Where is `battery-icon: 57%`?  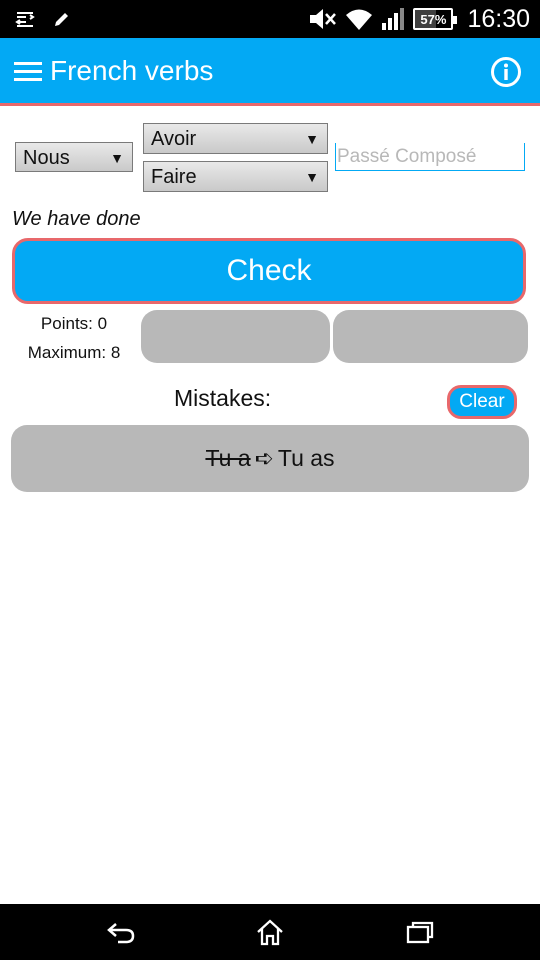
battery-icon: 57% is located at coordinates (435, 19).